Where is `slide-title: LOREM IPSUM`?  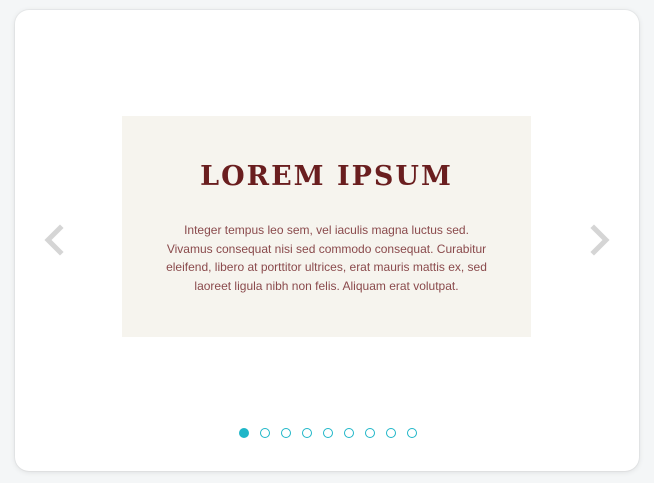
slide-title: LOREM IPSUM is located at coordinates (326, 176).